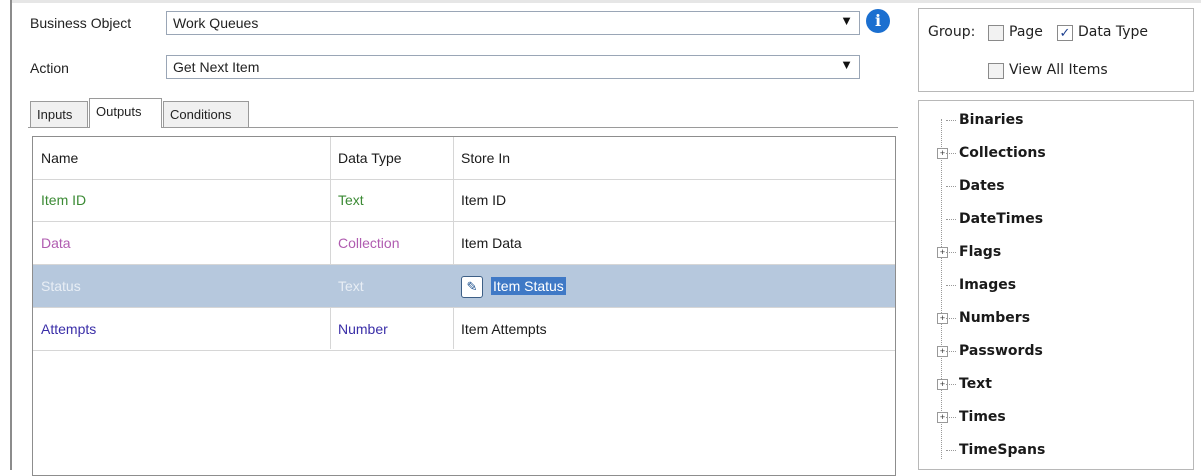 The width and height of the screenshot is (1201, 476). I want to click on tree-node-label: Numbers, so click(994, 318).